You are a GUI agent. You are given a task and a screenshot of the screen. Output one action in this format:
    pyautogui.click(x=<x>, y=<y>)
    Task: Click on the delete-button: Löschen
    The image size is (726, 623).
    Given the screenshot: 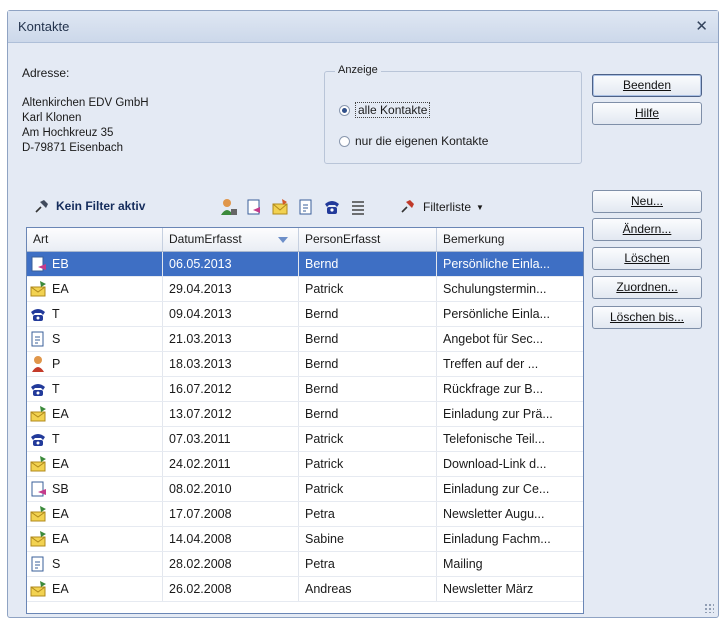 What is the action you would take?
    pyautogui.click(x=647, y=258)
    